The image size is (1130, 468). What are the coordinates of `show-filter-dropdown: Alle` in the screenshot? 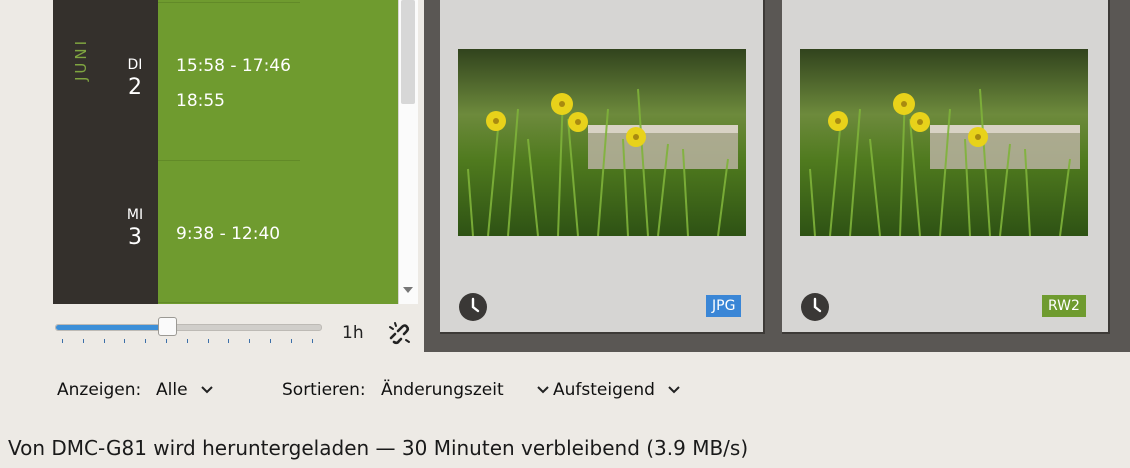 It's located at (184, 390).